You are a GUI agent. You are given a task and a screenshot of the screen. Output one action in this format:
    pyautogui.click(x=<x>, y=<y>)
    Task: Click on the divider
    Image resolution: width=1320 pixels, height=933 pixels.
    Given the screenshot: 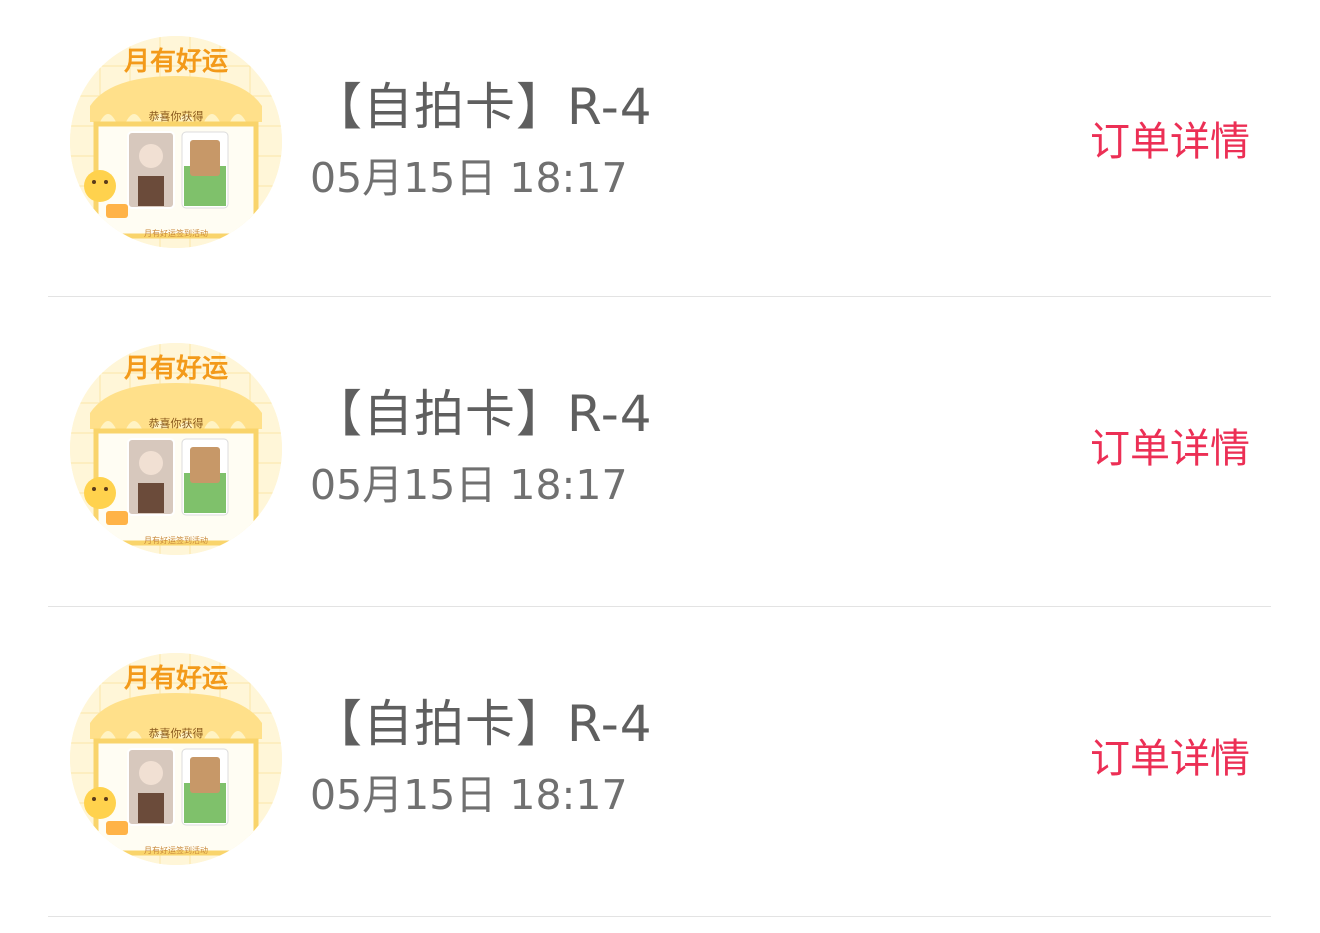 What is the action you would take?
    pyautogui.click(x=659, y=916)
    